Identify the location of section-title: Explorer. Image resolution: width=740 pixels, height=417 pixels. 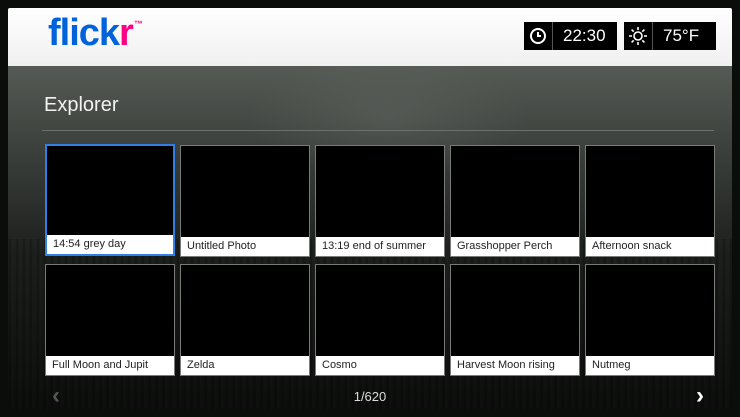
(81, 105).